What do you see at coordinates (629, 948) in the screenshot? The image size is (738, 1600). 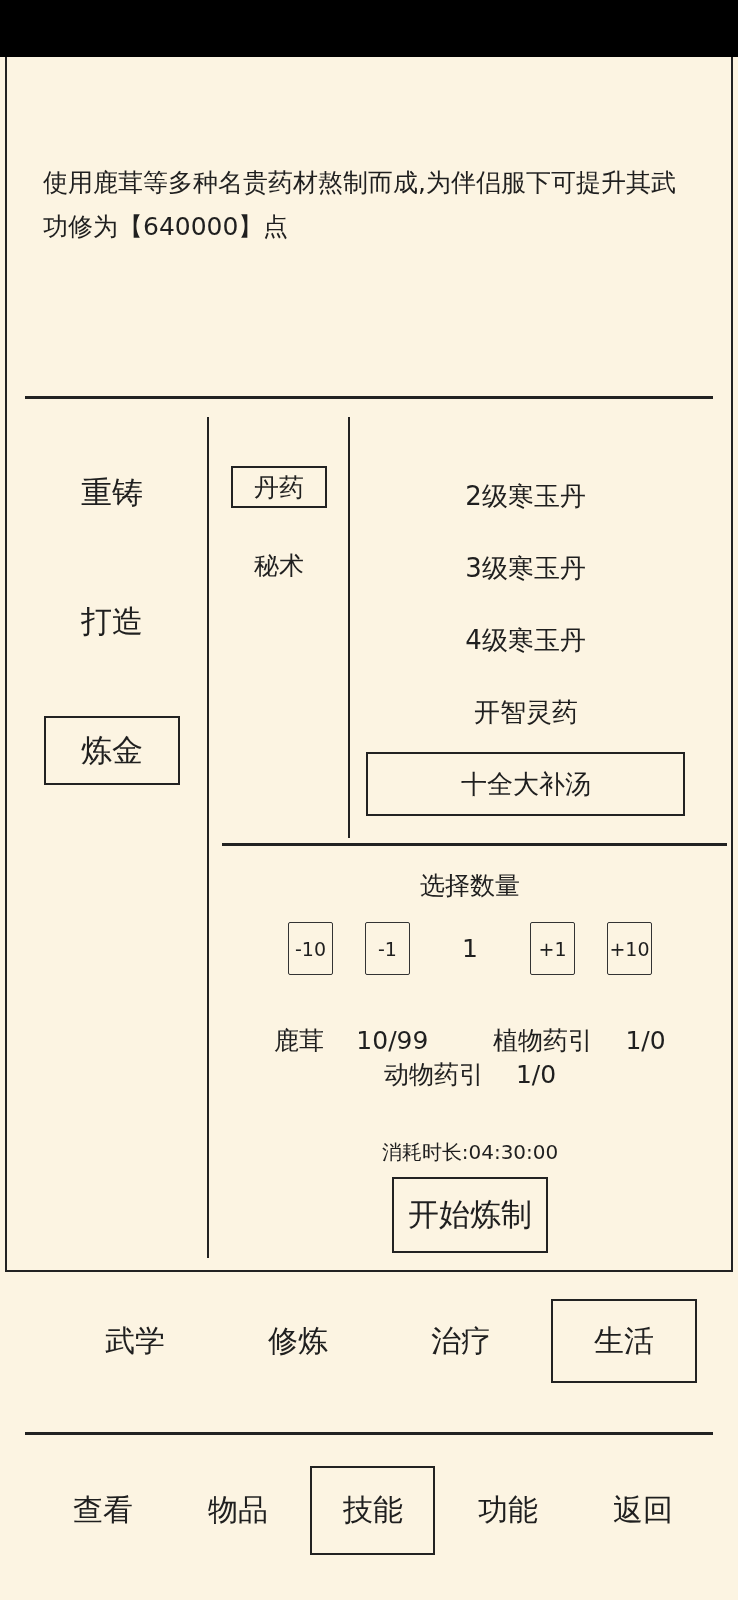 I see `step-button: +10` at bounding box center [629, 948].